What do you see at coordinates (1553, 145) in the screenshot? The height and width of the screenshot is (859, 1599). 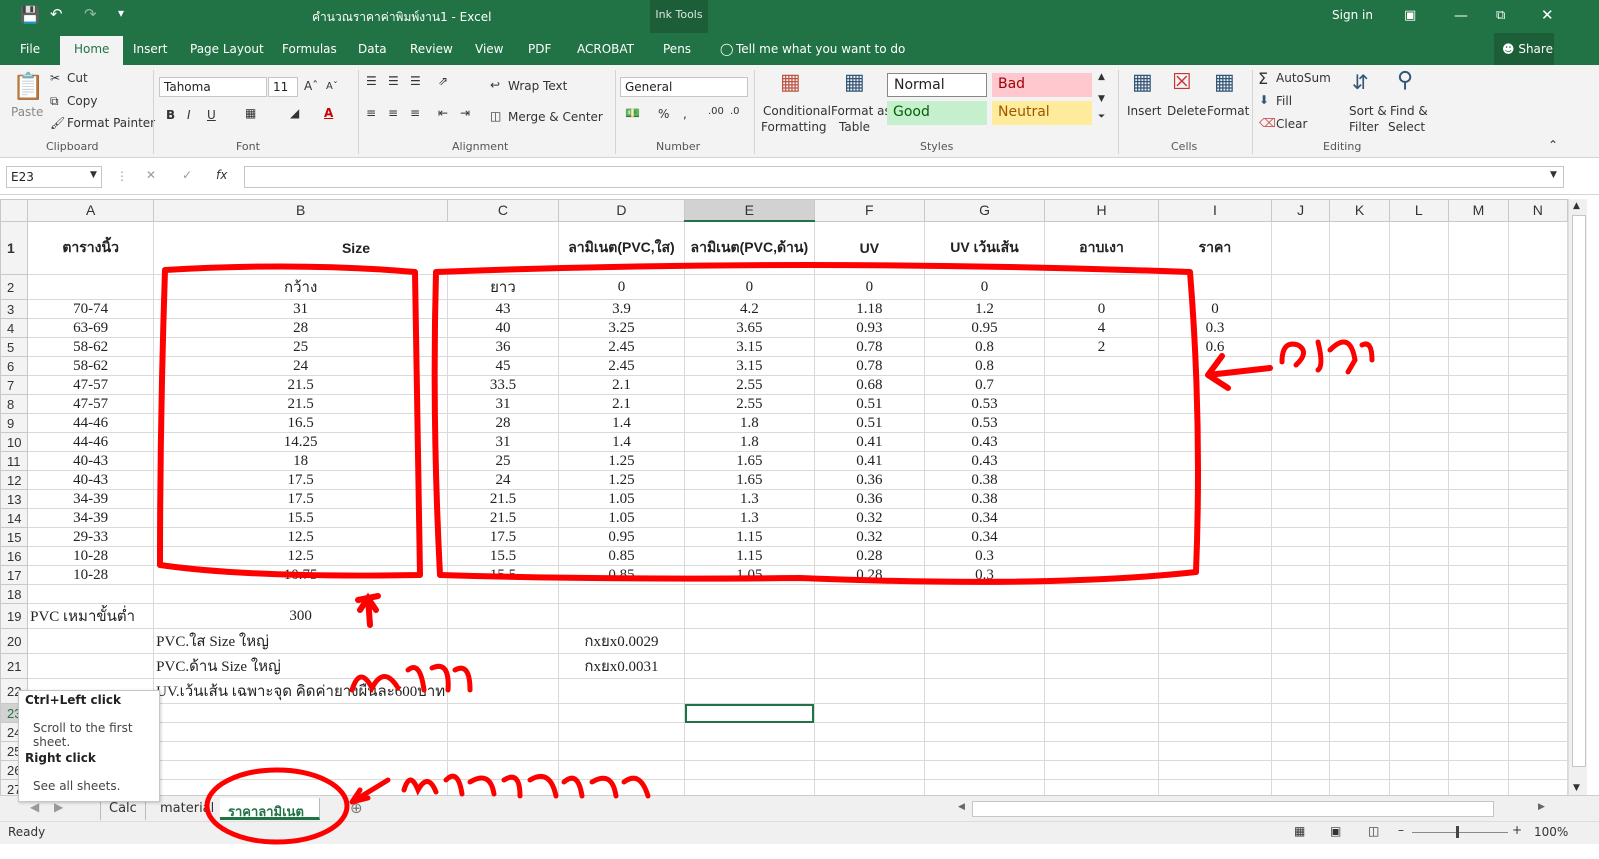 I see `collapse-ribbon-icon: ⌃` at bounding box center [1553, 145].